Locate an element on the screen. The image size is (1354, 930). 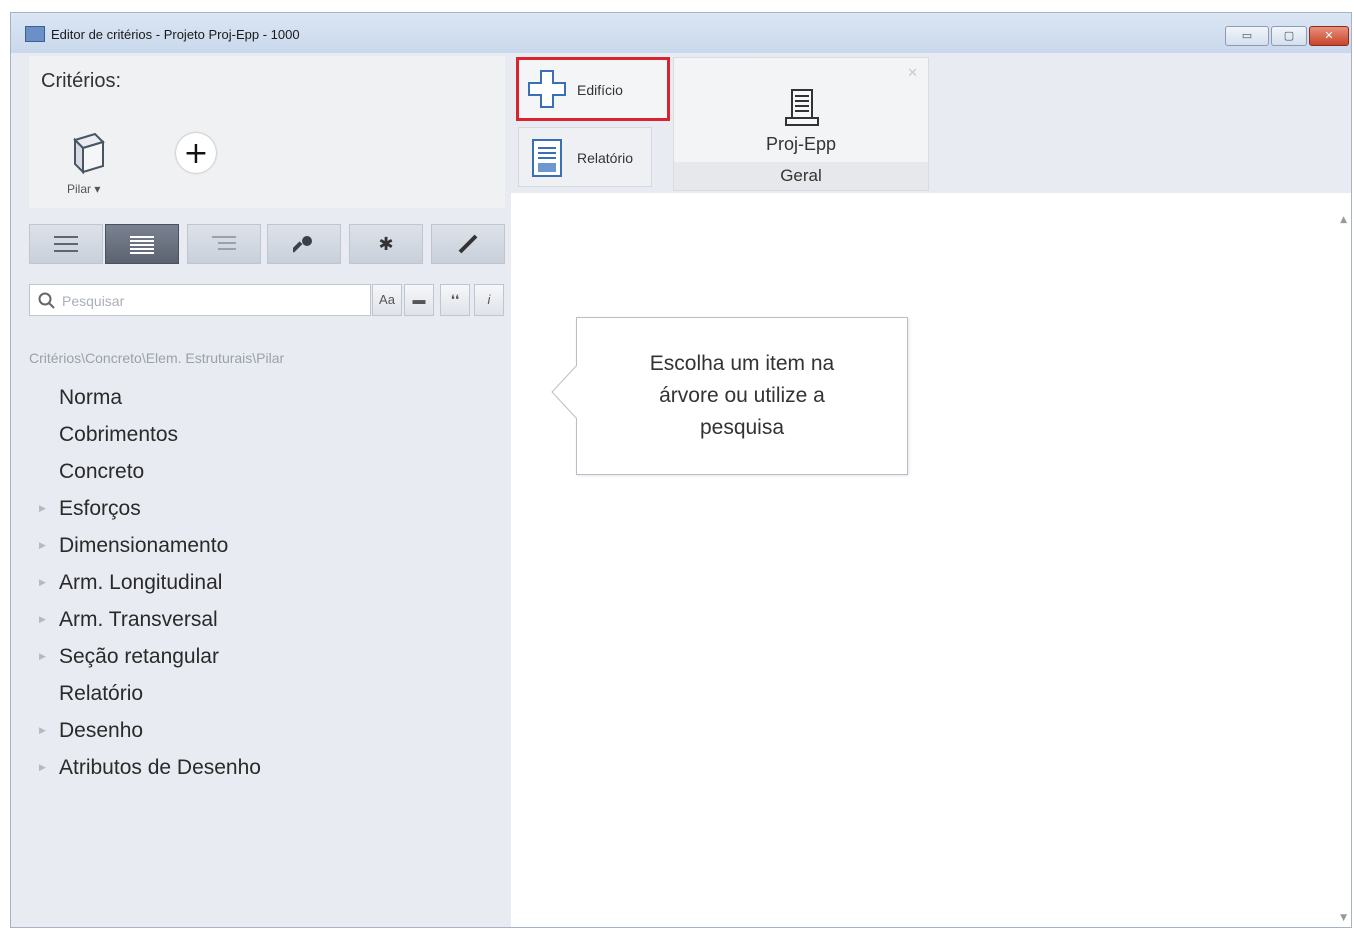
tab-relatorio-label: Relatório is located at coordinates (605, 158).